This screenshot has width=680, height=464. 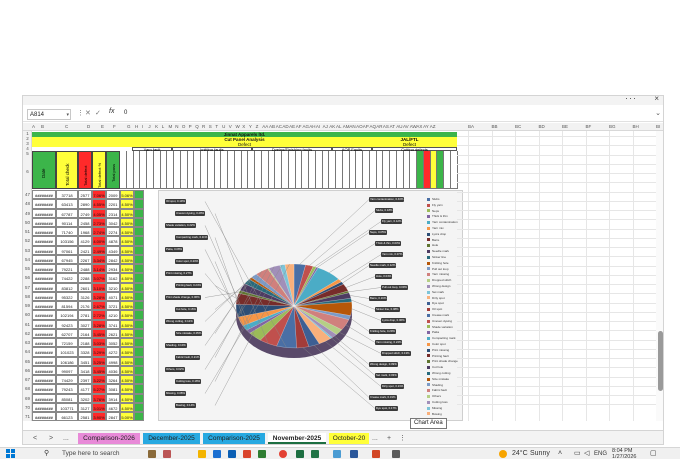 What do you see at coordinates (560, 454) in the screenshot?
I see `chevron-up-icon: ˄` at bounding box center [560, 454].